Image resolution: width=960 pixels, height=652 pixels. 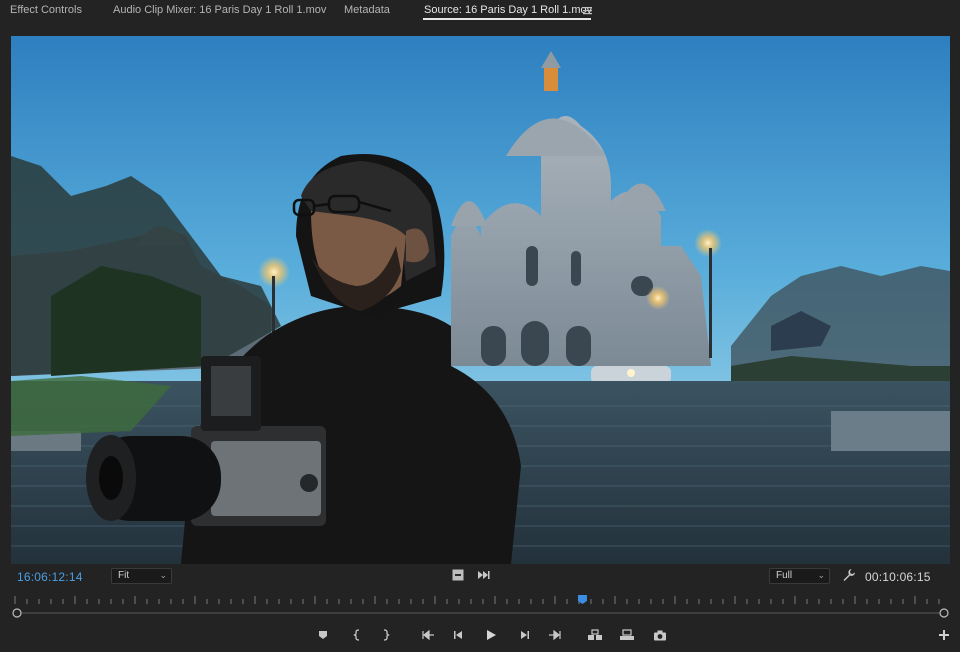 I want to click on step-back-button, so click(x=459, y=635).